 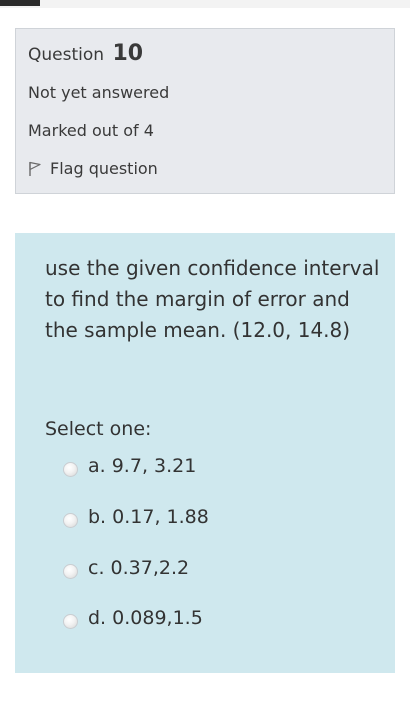 I want to click on flag-question-label: Flag question, so click(x=104, y=168).